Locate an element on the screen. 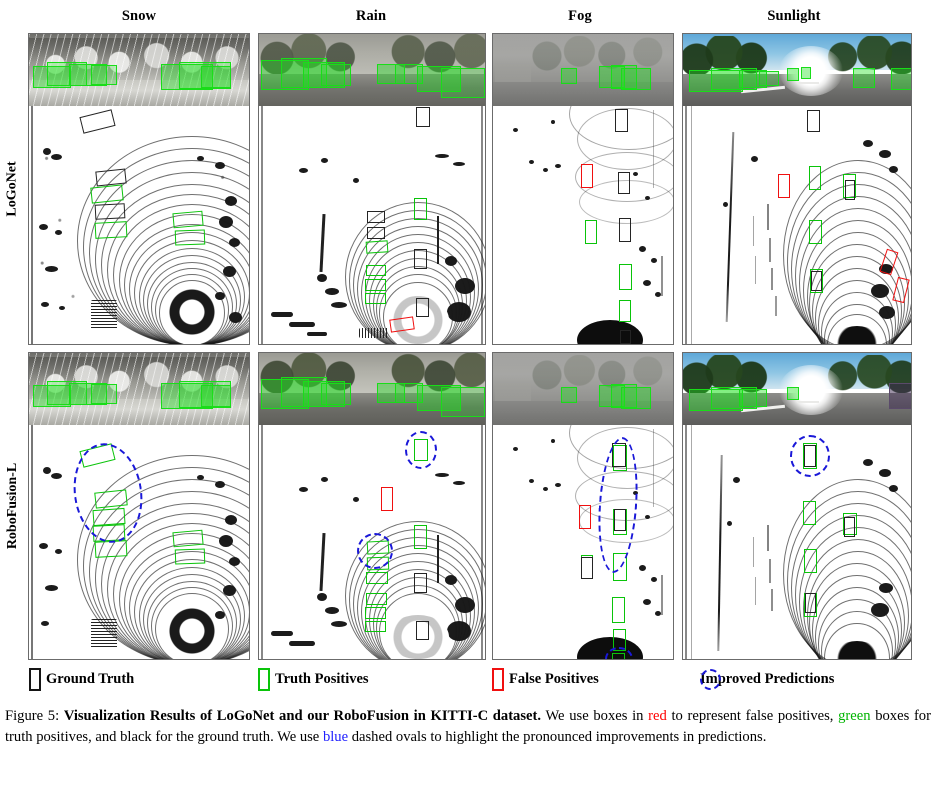 Image resolution: width=936 pixels, height=785 pixels. panel-sunlight-robofusion is located at coordinates (797, 506).